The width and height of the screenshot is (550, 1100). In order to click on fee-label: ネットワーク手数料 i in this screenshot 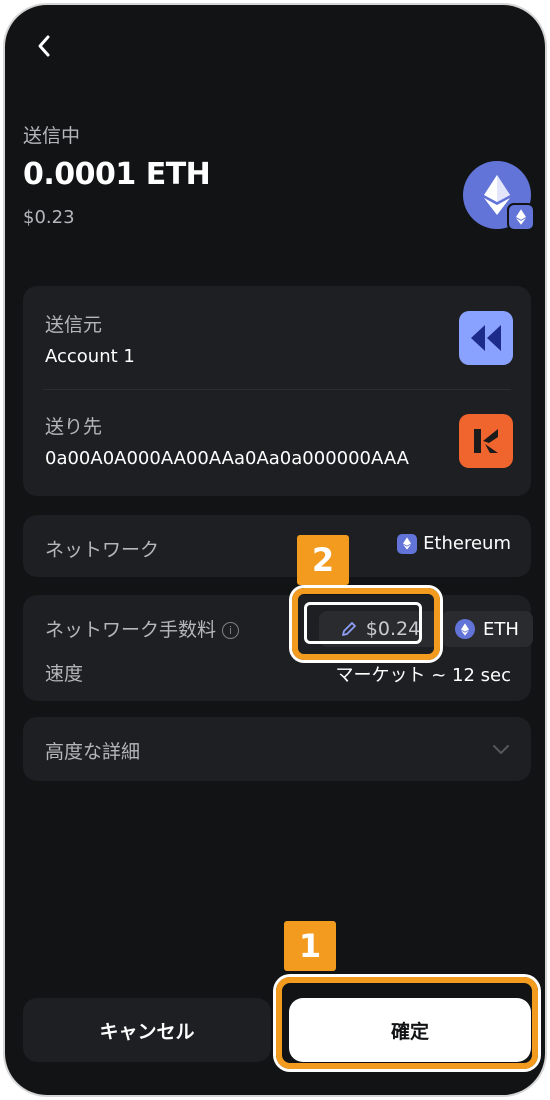, I will do `click(142, 628)`.